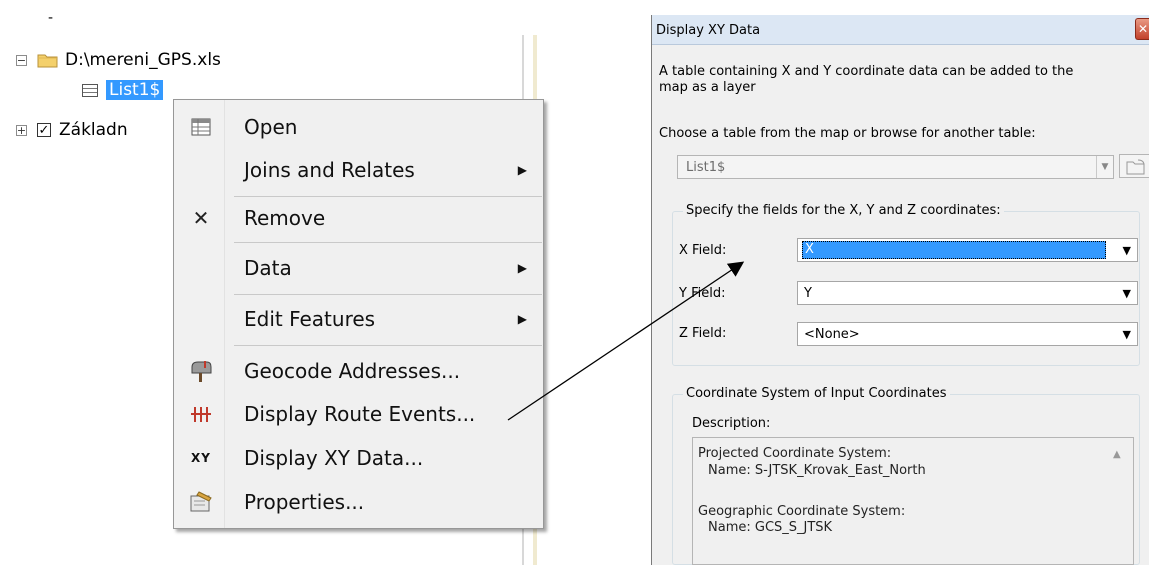 Image resolution: width=1149 pixels, height=565 pixels. Describe the element at coordinates (285, 218) in the screenshot. I see `menu-item-label: Remove` at that location.